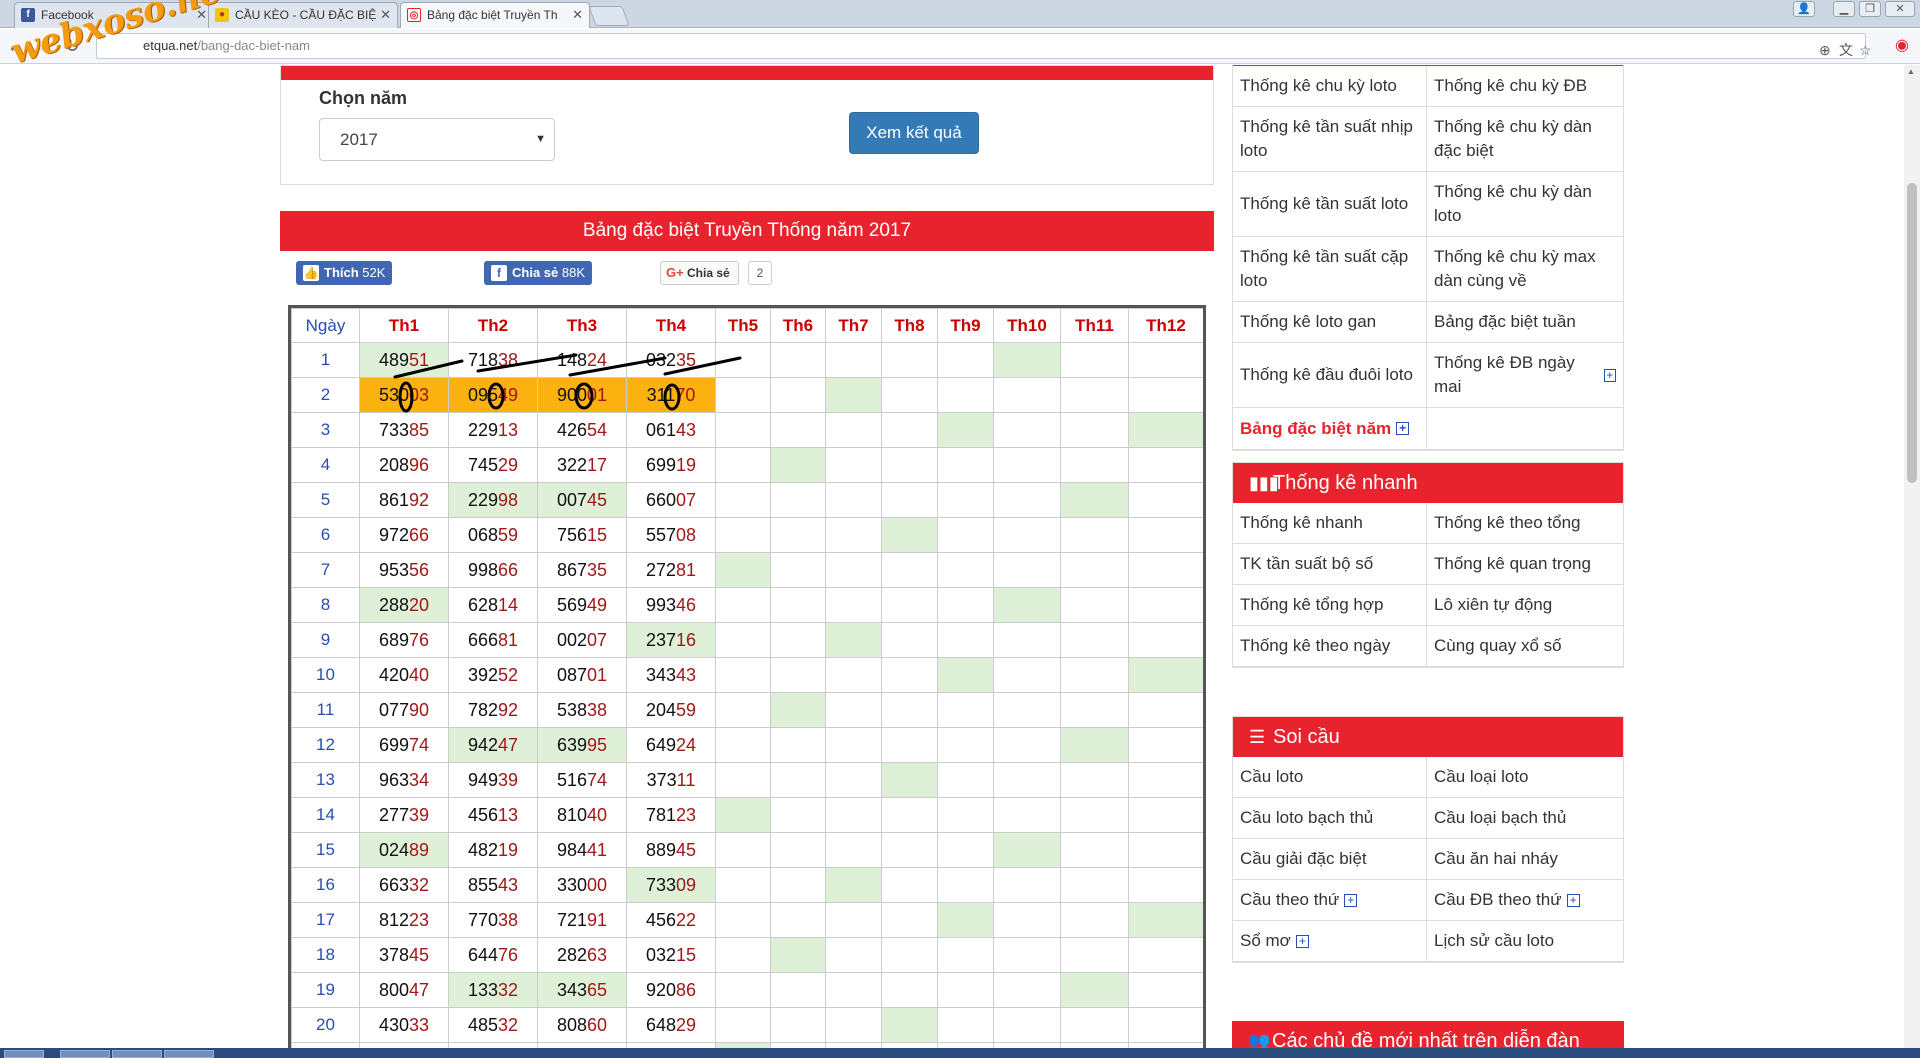 This screenshot has width=1920, height=1058. What do you see at coordinates (24, 1054) in the screenshot?
I see `start-button` at bounding box center [24, 1054].